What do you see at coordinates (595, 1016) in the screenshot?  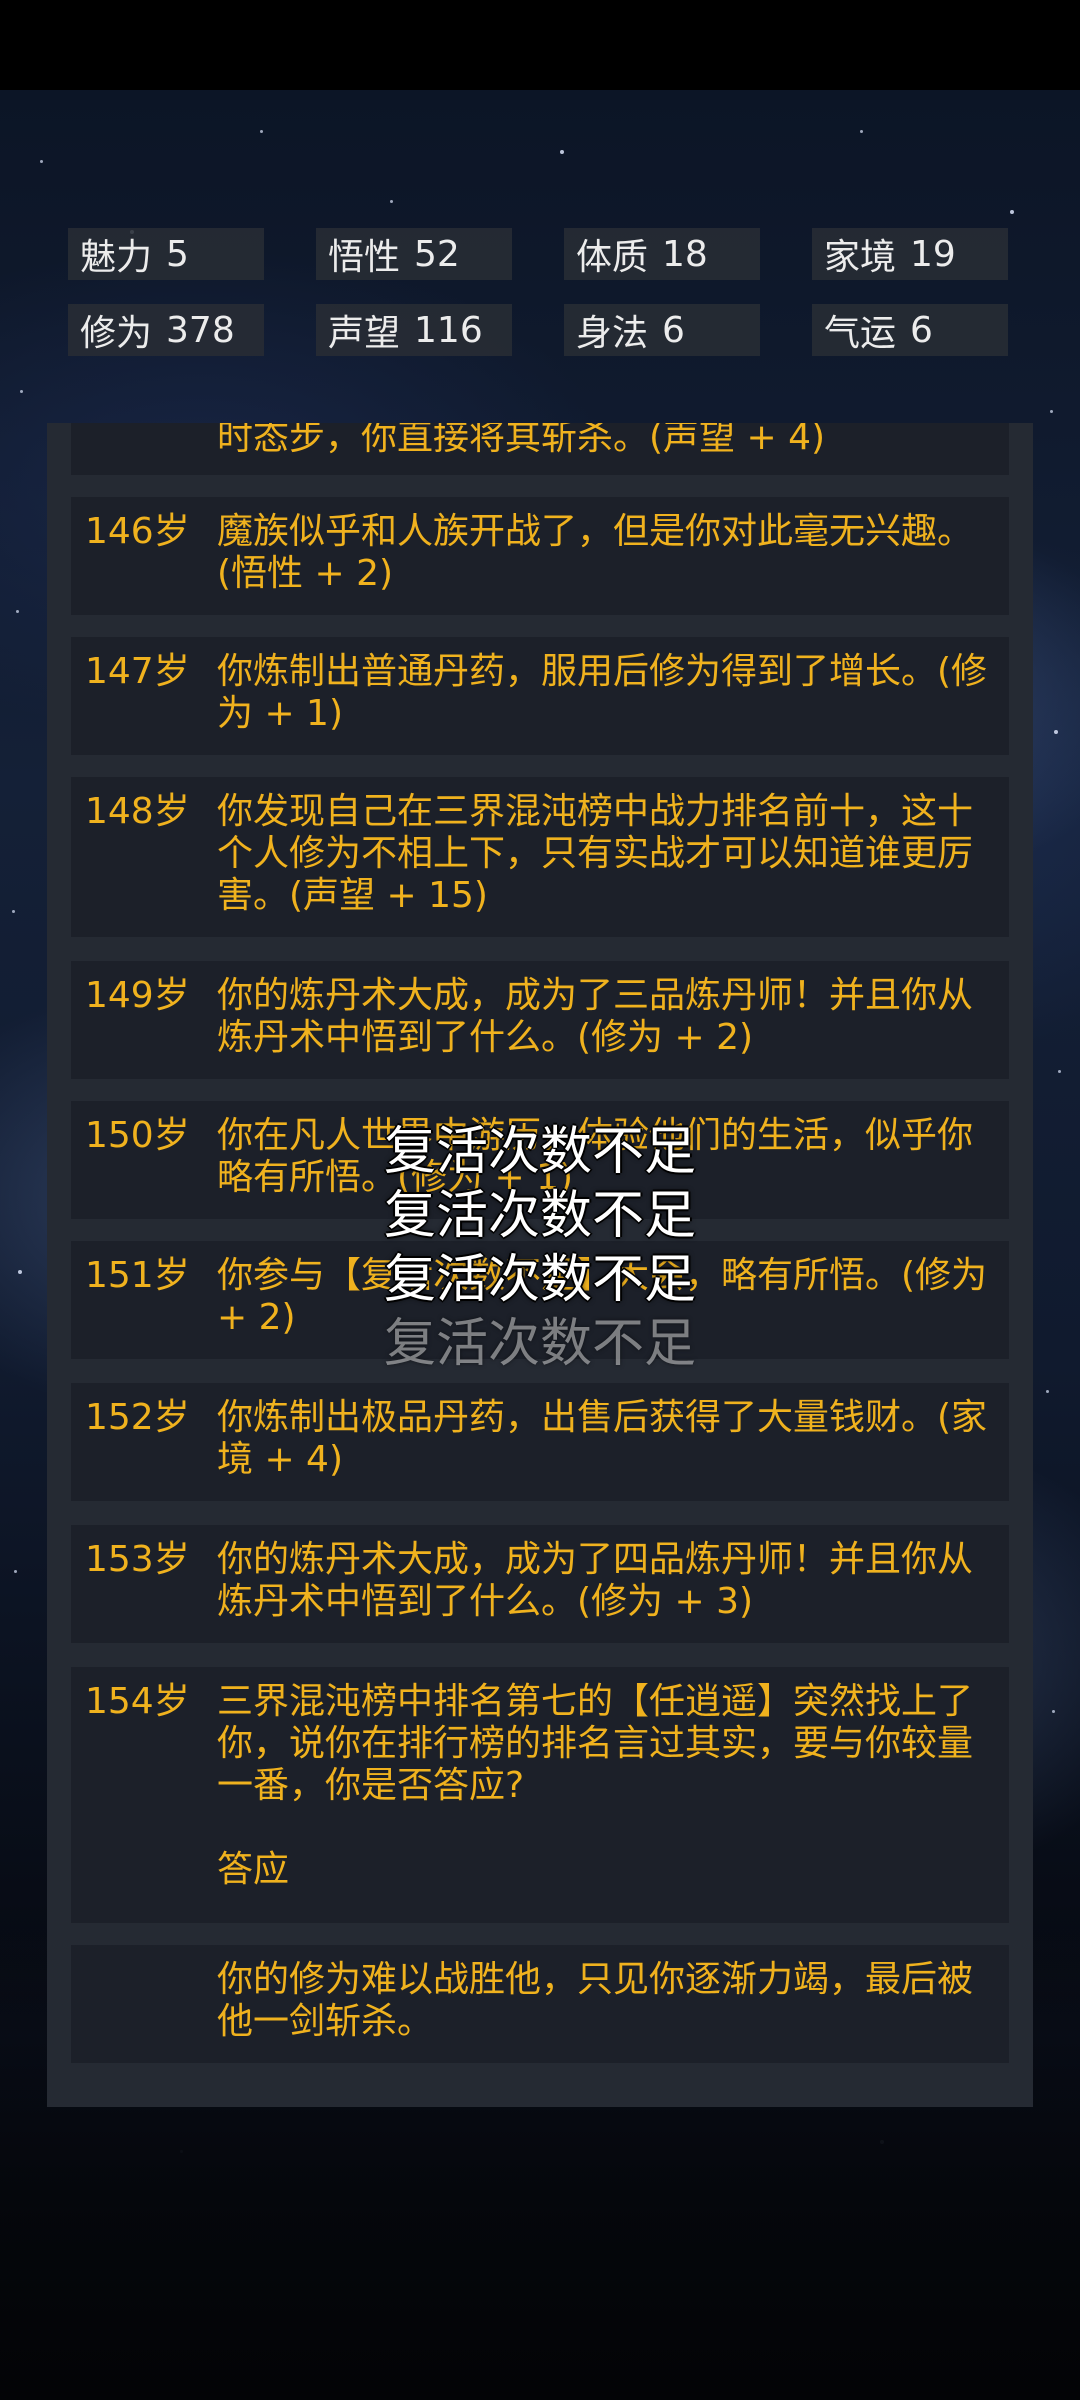 I see `event-text: 你的炼丹术大成，成为了三品炼丹师！并且你从炼丹术中悟到了什么。(修为 + 2)` at bounding box center [595, 1016].